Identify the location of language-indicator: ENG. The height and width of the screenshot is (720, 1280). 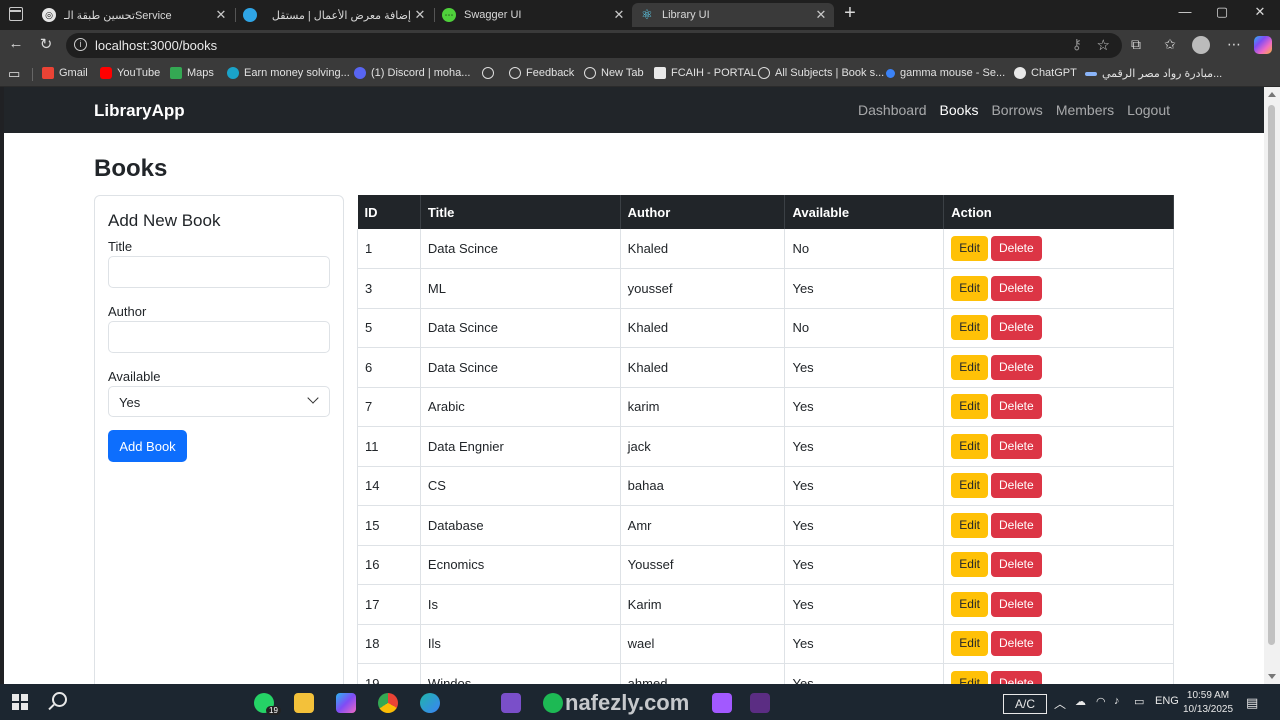
(1167, 701).